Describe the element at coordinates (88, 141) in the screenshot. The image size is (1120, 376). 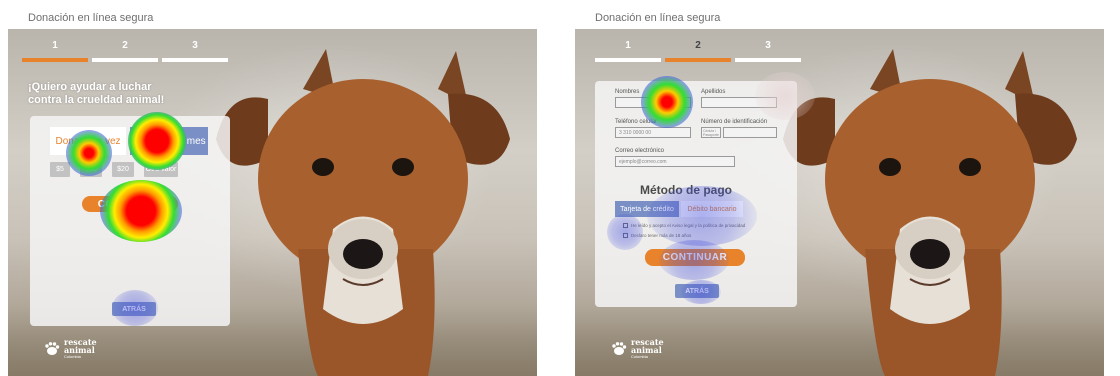
I see `tab-donate-once: Donar una vez` at that location.